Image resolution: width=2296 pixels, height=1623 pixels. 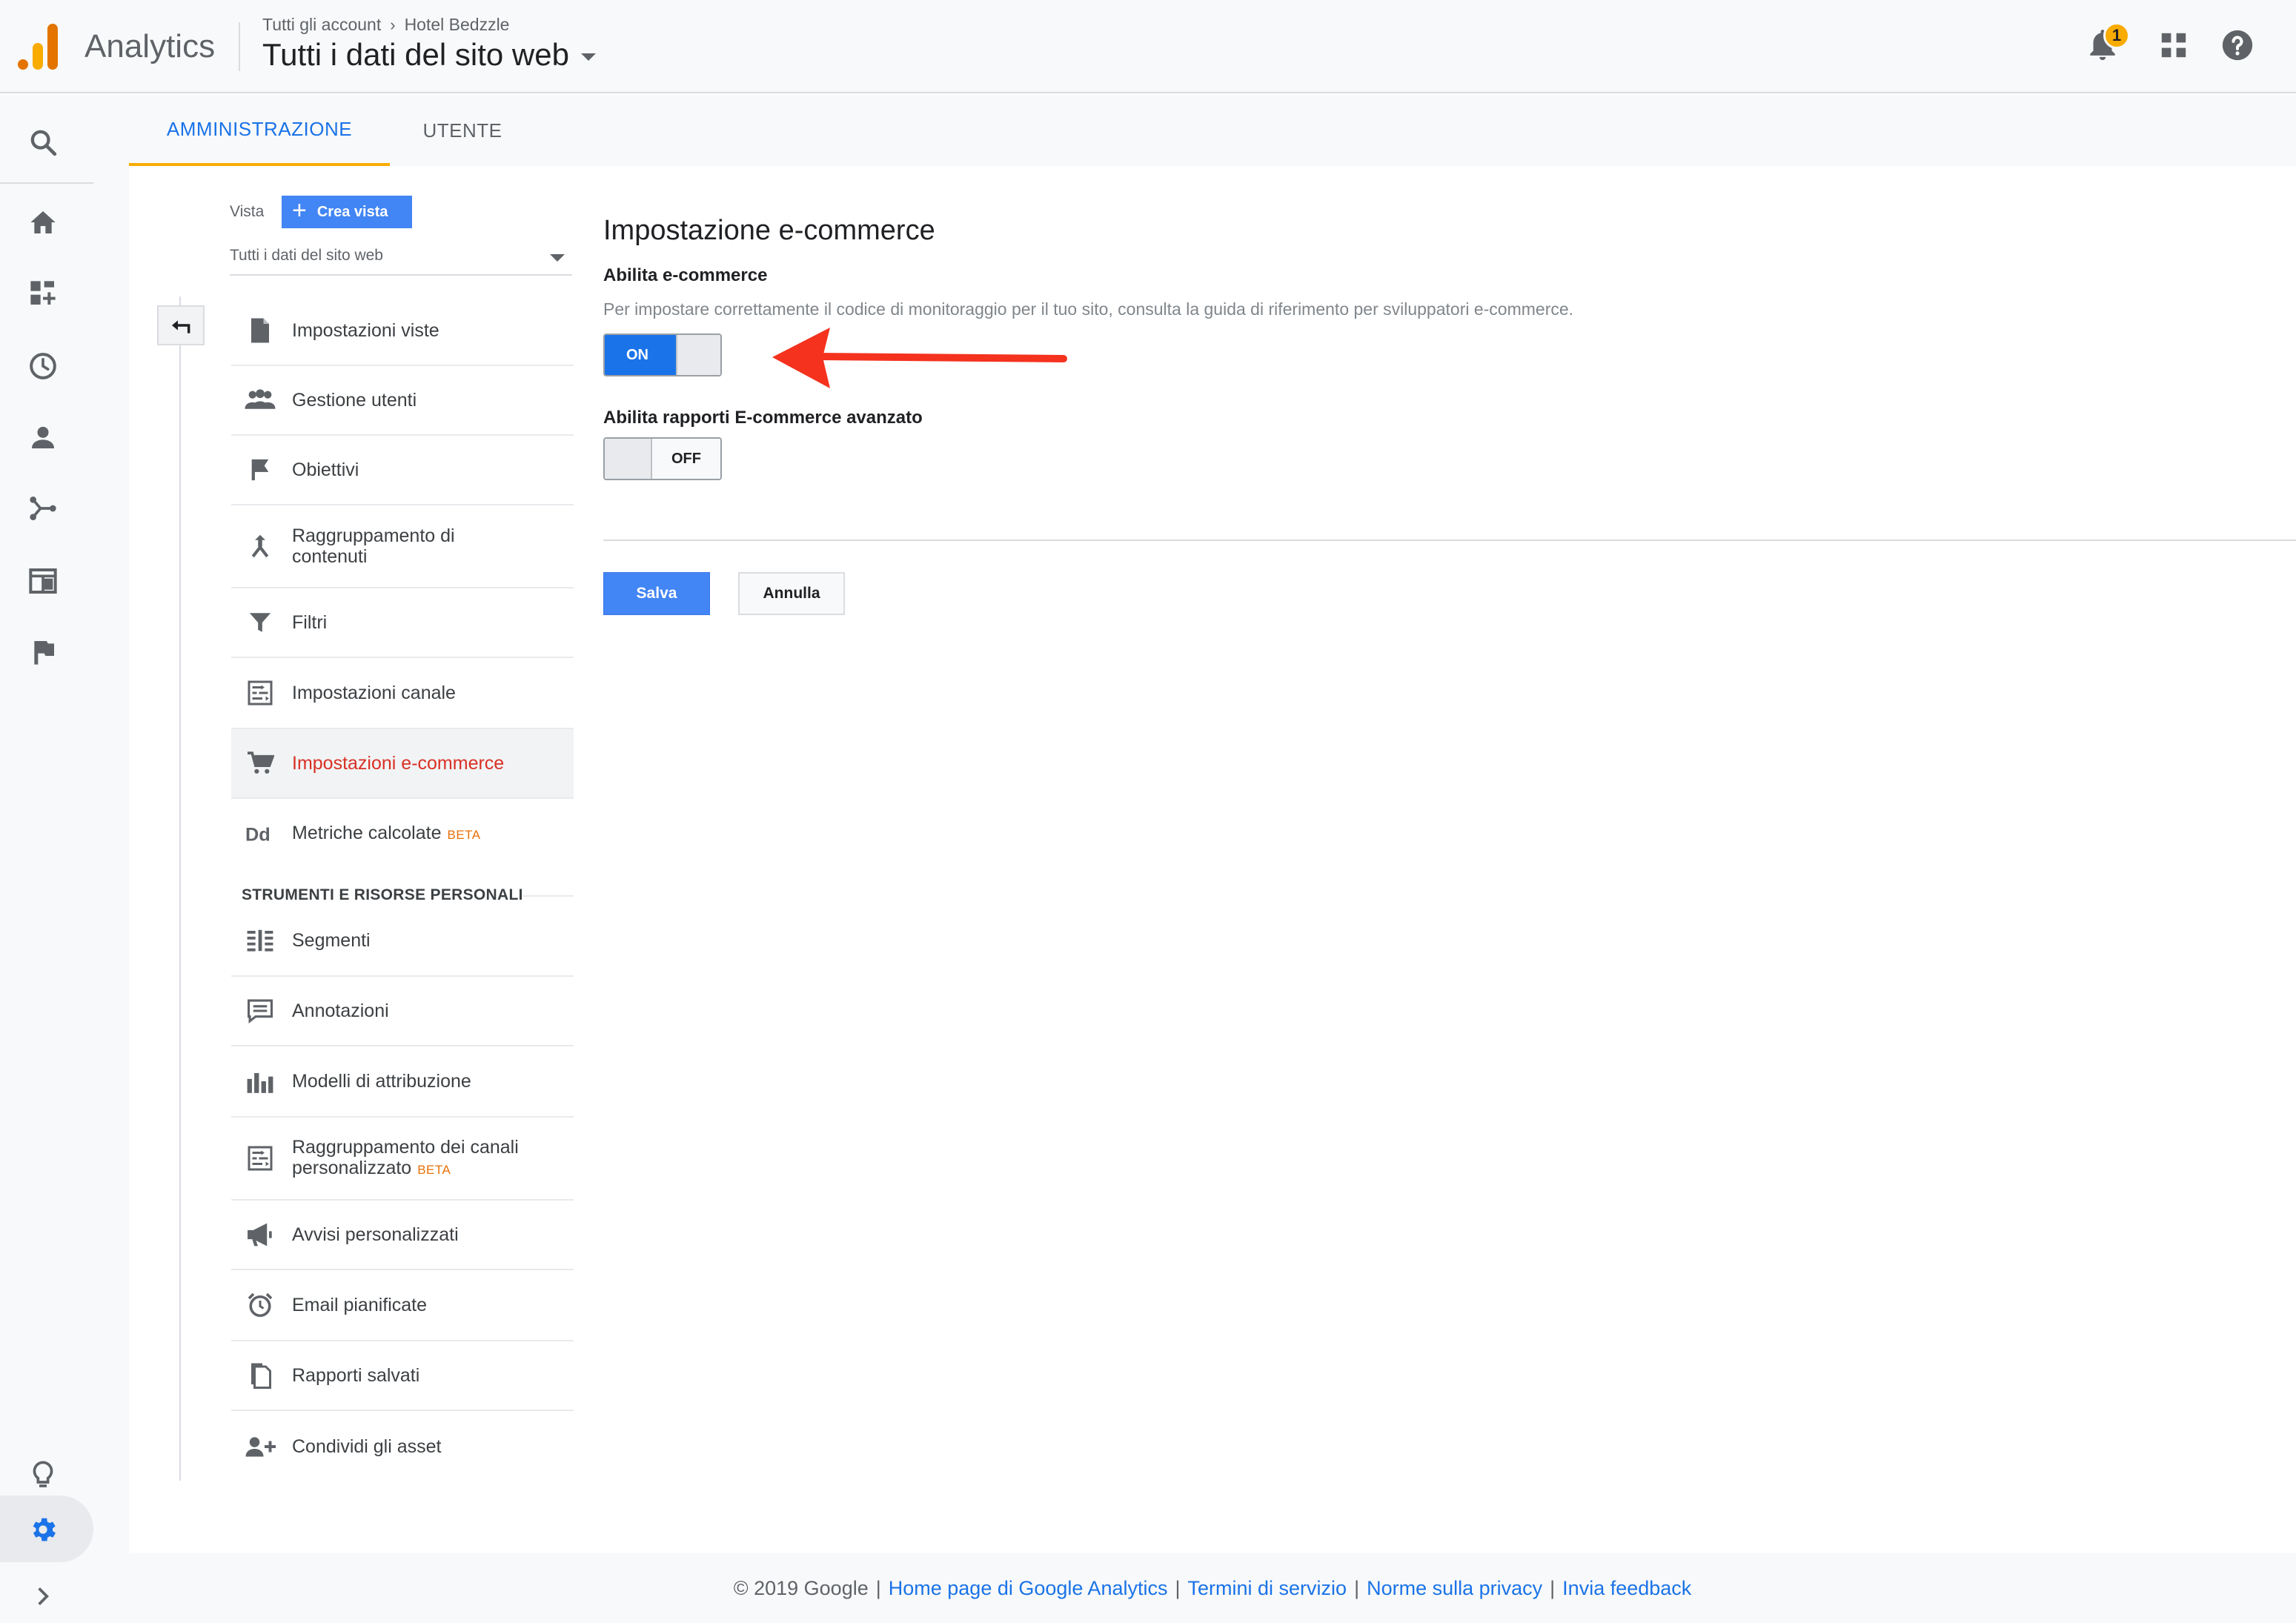 I want to click on people-icon, so click(x=260, y=400).